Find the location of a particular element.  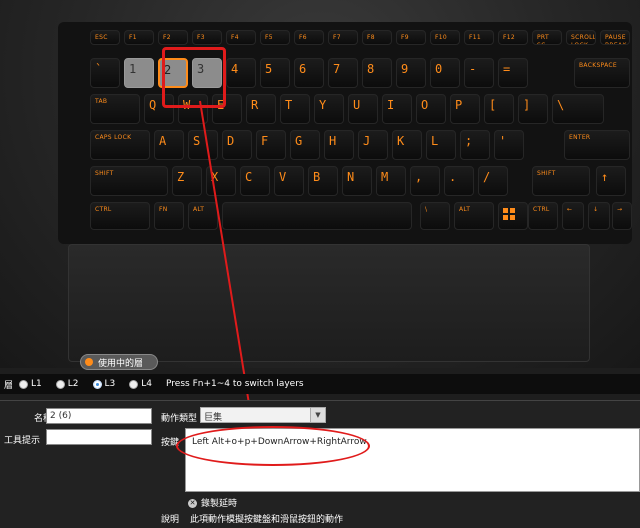

record-delay-label: 錄製延時 is located at coordinates (219, 504).